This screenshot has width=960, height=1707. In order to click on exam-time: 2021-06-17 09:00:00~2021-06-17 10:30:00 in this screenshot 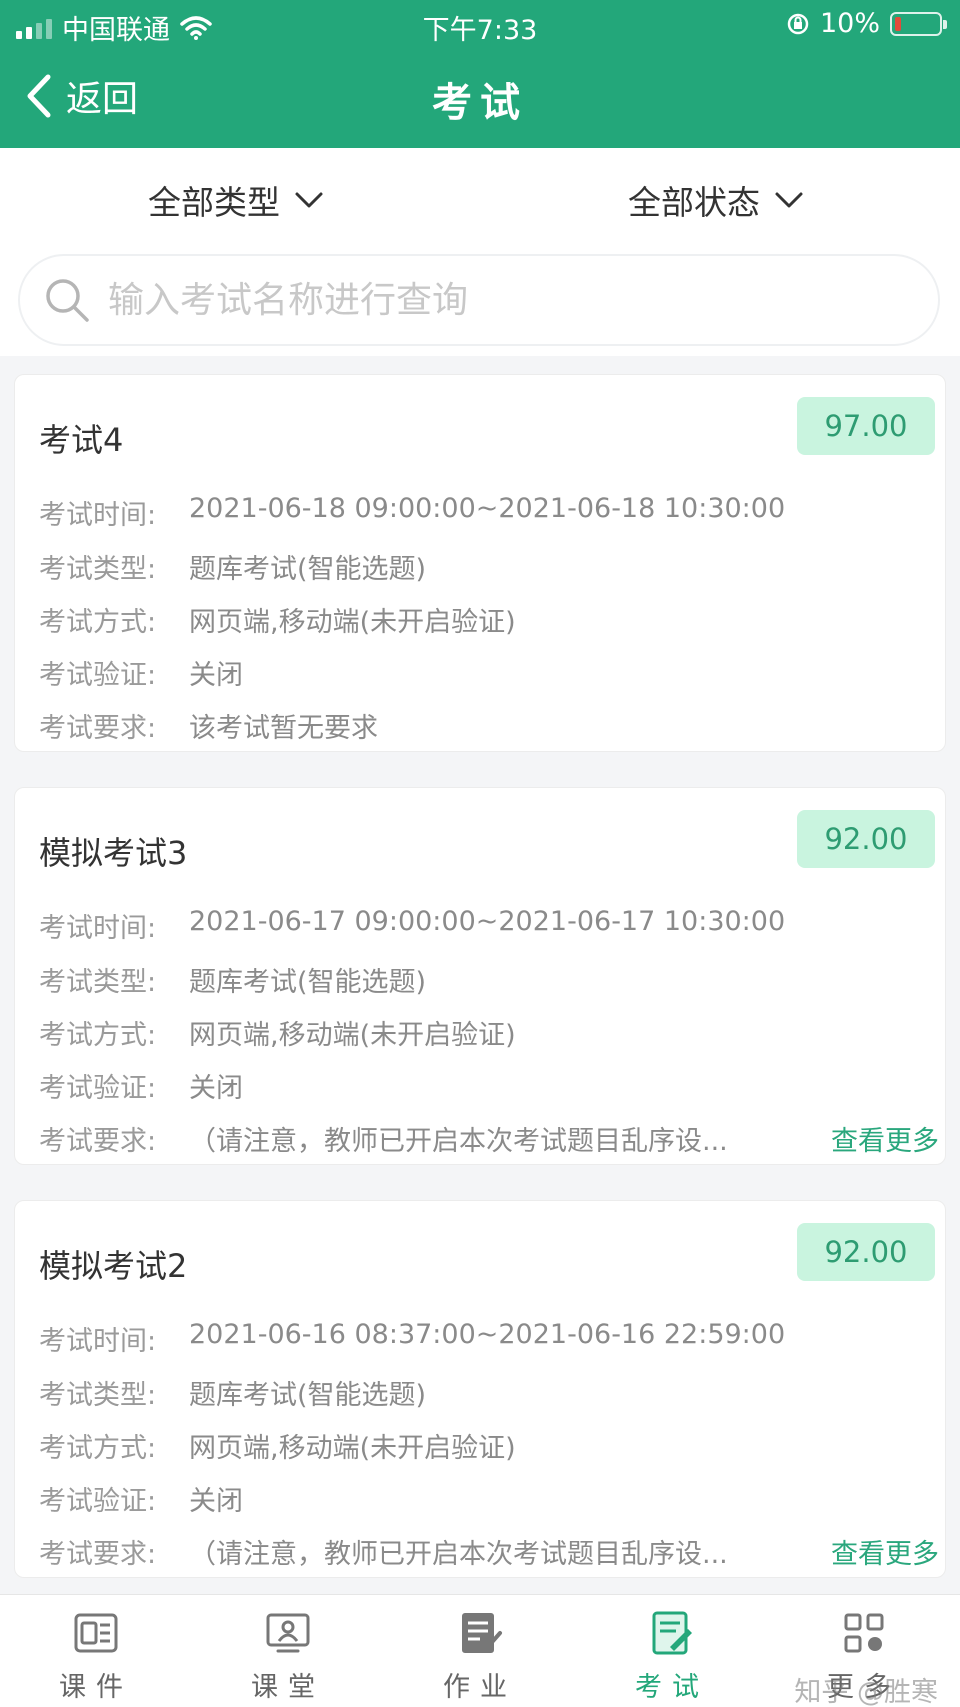, I will do `click(487, 921)`.